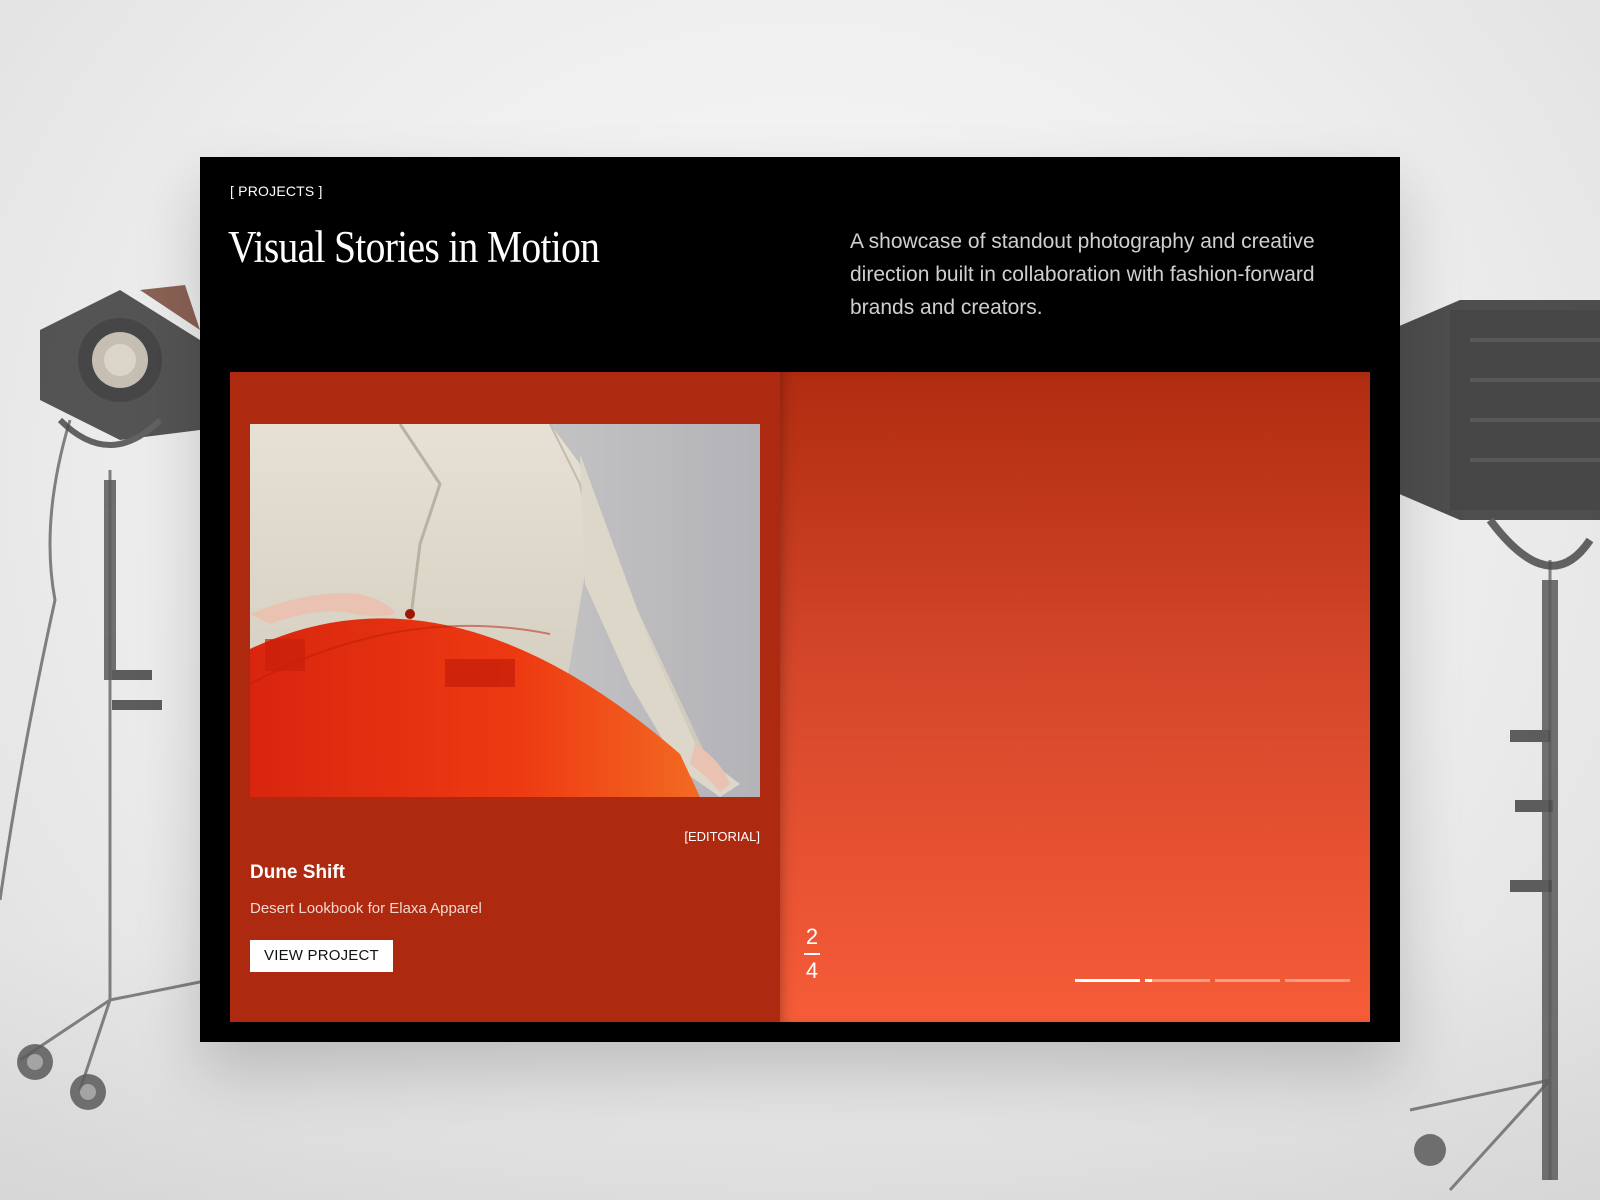 The image size is (1600, 1200). Describe the element at coordinates (414, 247) in the screenshot. I see `page-title: Visual Stories in Motion` at that location.